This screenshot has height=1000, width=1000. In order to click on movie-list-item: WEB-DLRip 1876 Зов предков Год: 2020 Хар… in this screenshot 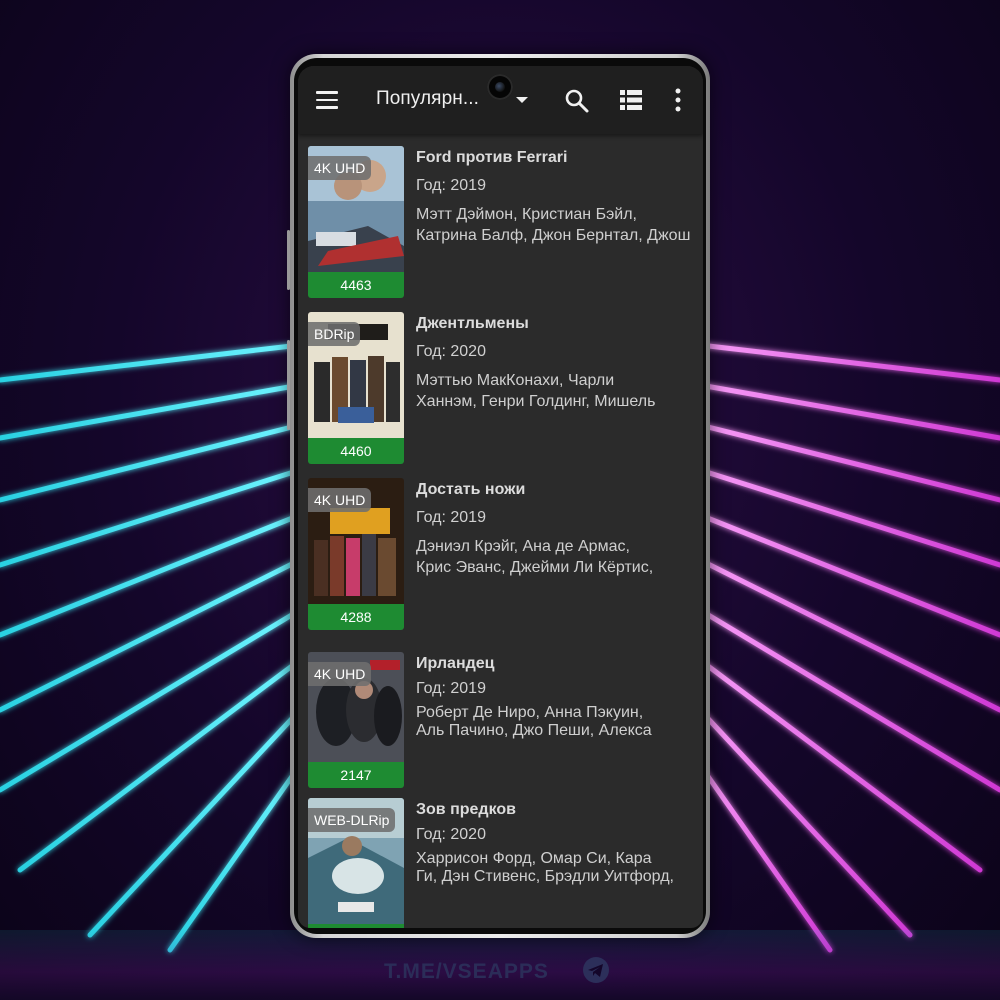, I will do `click(500, 863)`.